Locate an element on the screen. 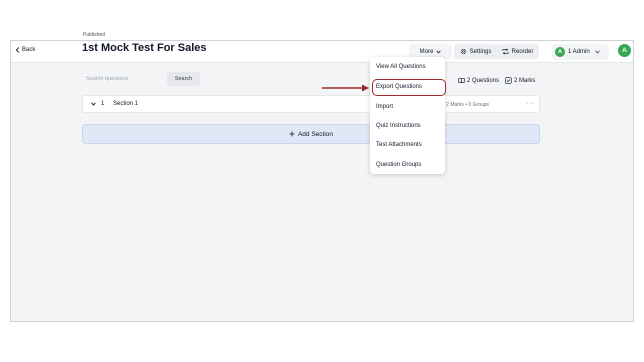  profile-avatar: A is located at coordinates (624, 50).